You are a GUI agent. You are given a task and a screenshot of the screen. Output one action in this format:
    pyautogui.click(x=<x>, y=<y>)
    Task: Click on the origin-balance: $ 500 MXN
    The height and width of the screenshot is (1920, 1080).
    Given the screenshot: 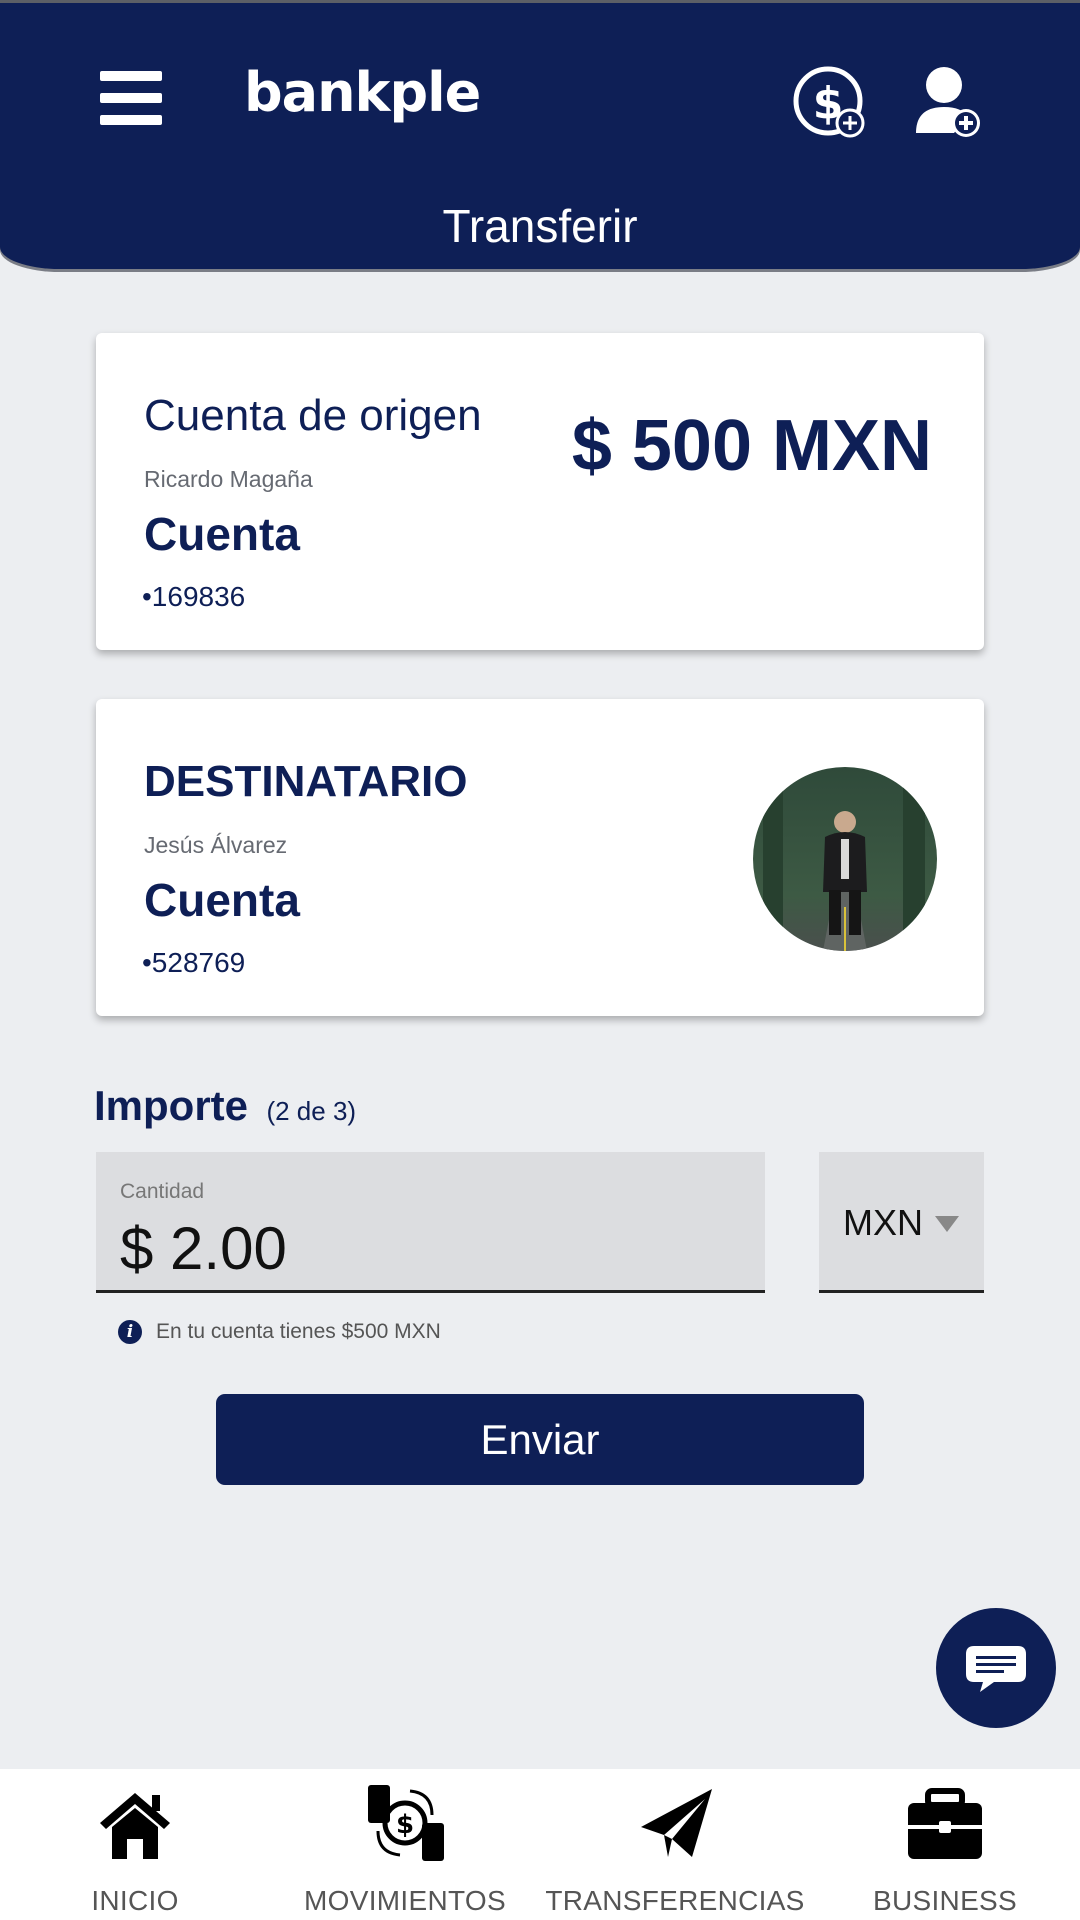 What is the action you would take?
    pyautogui.click(x=751, y=446)
    